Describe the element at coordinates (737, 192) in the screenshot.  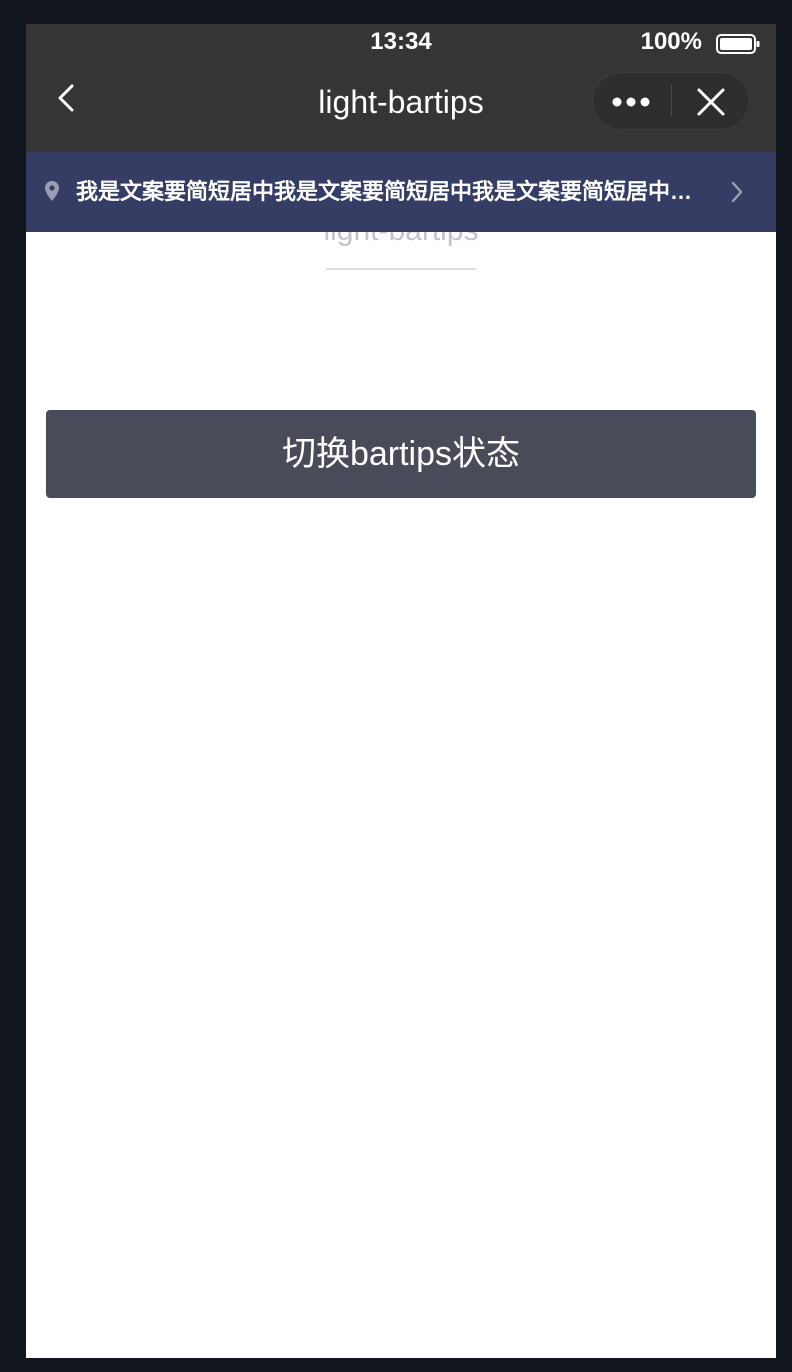
I see `chevron-right-icon` at that location.